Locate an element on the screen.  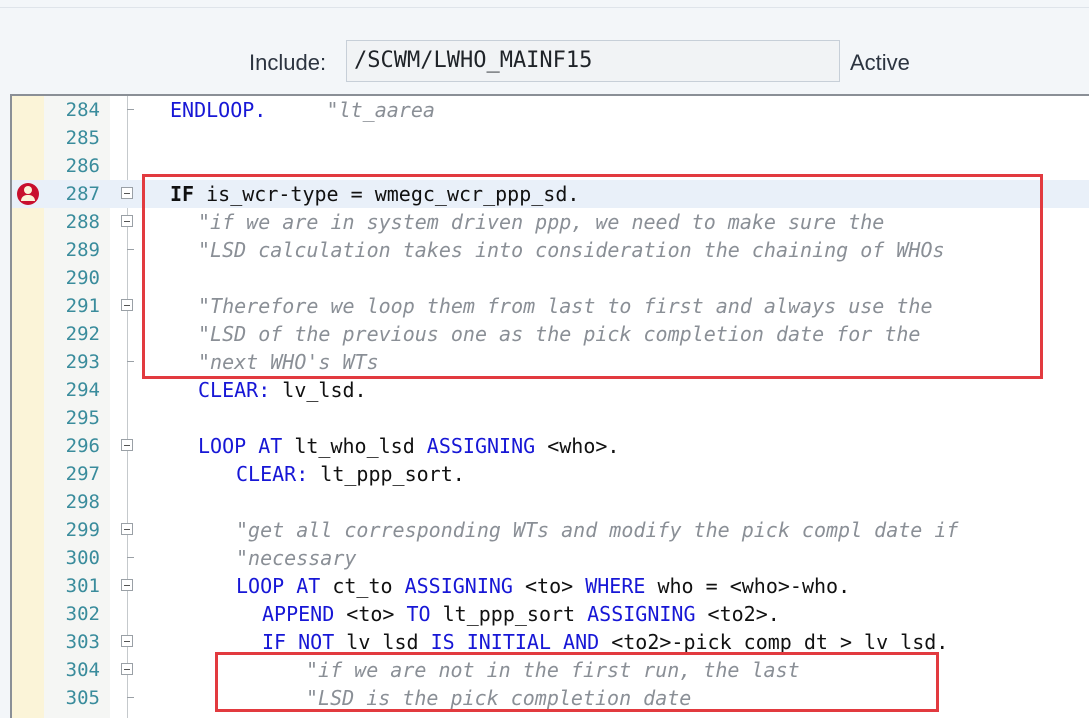
code-line-285: 285 is located at coordinates (550, 138).